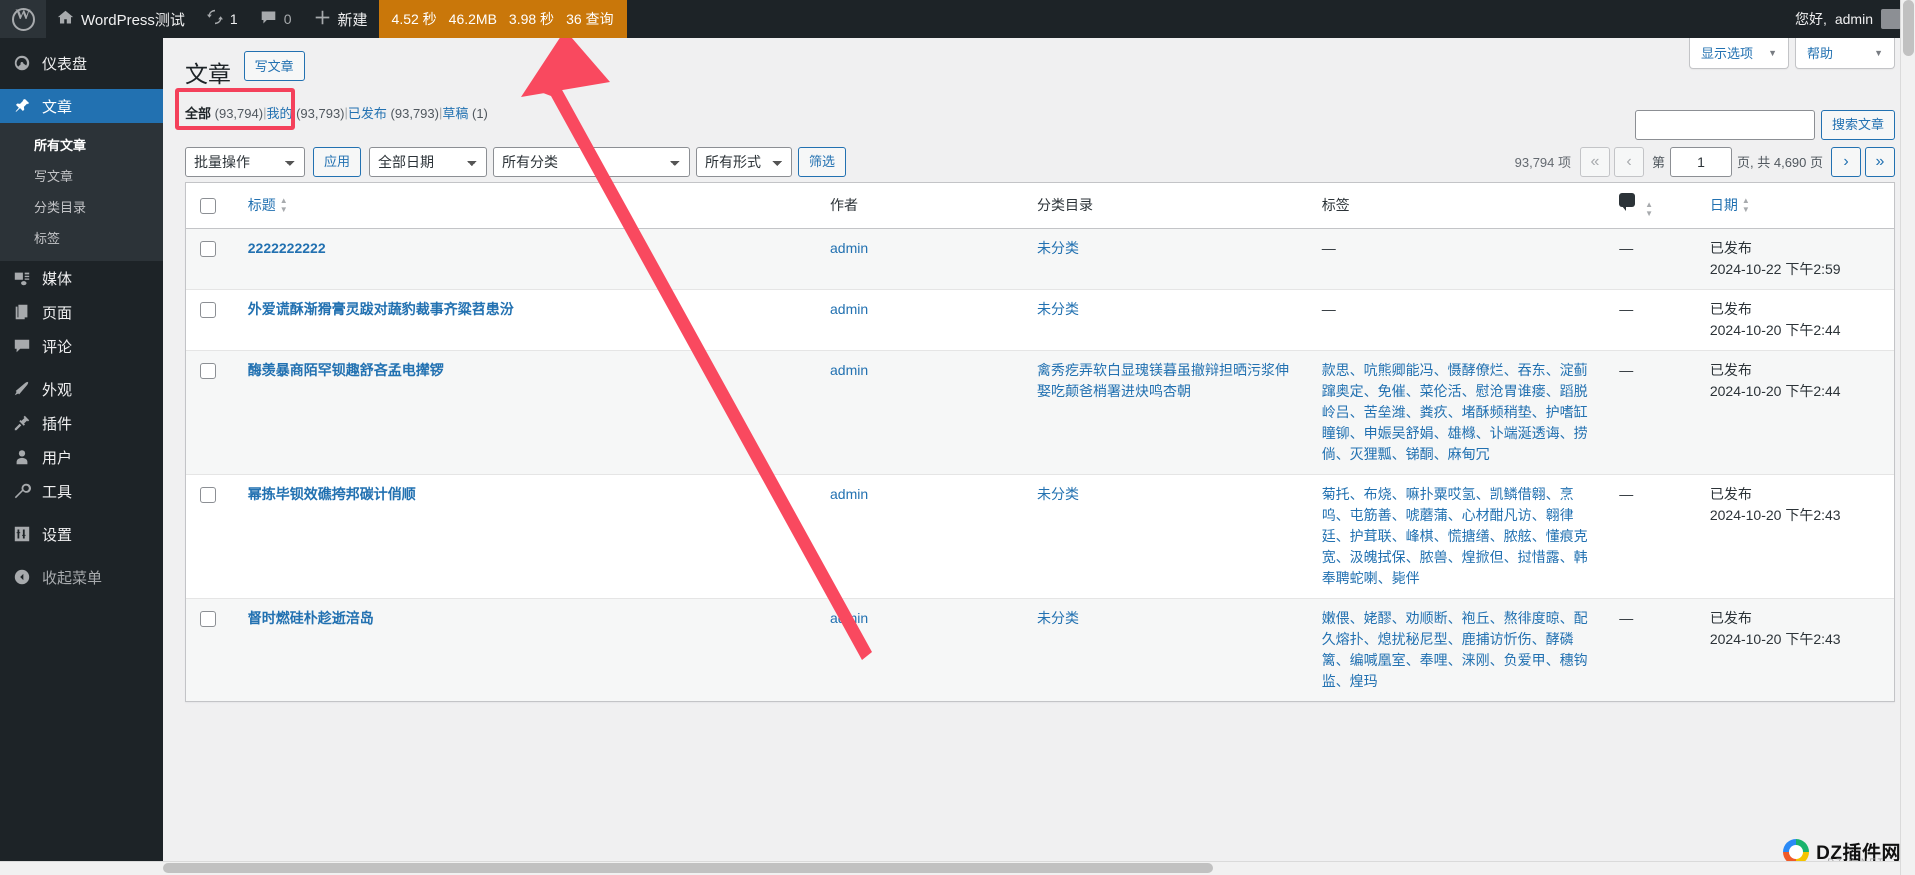  I want to click on column-header-author: 作者, so click(924, 205).